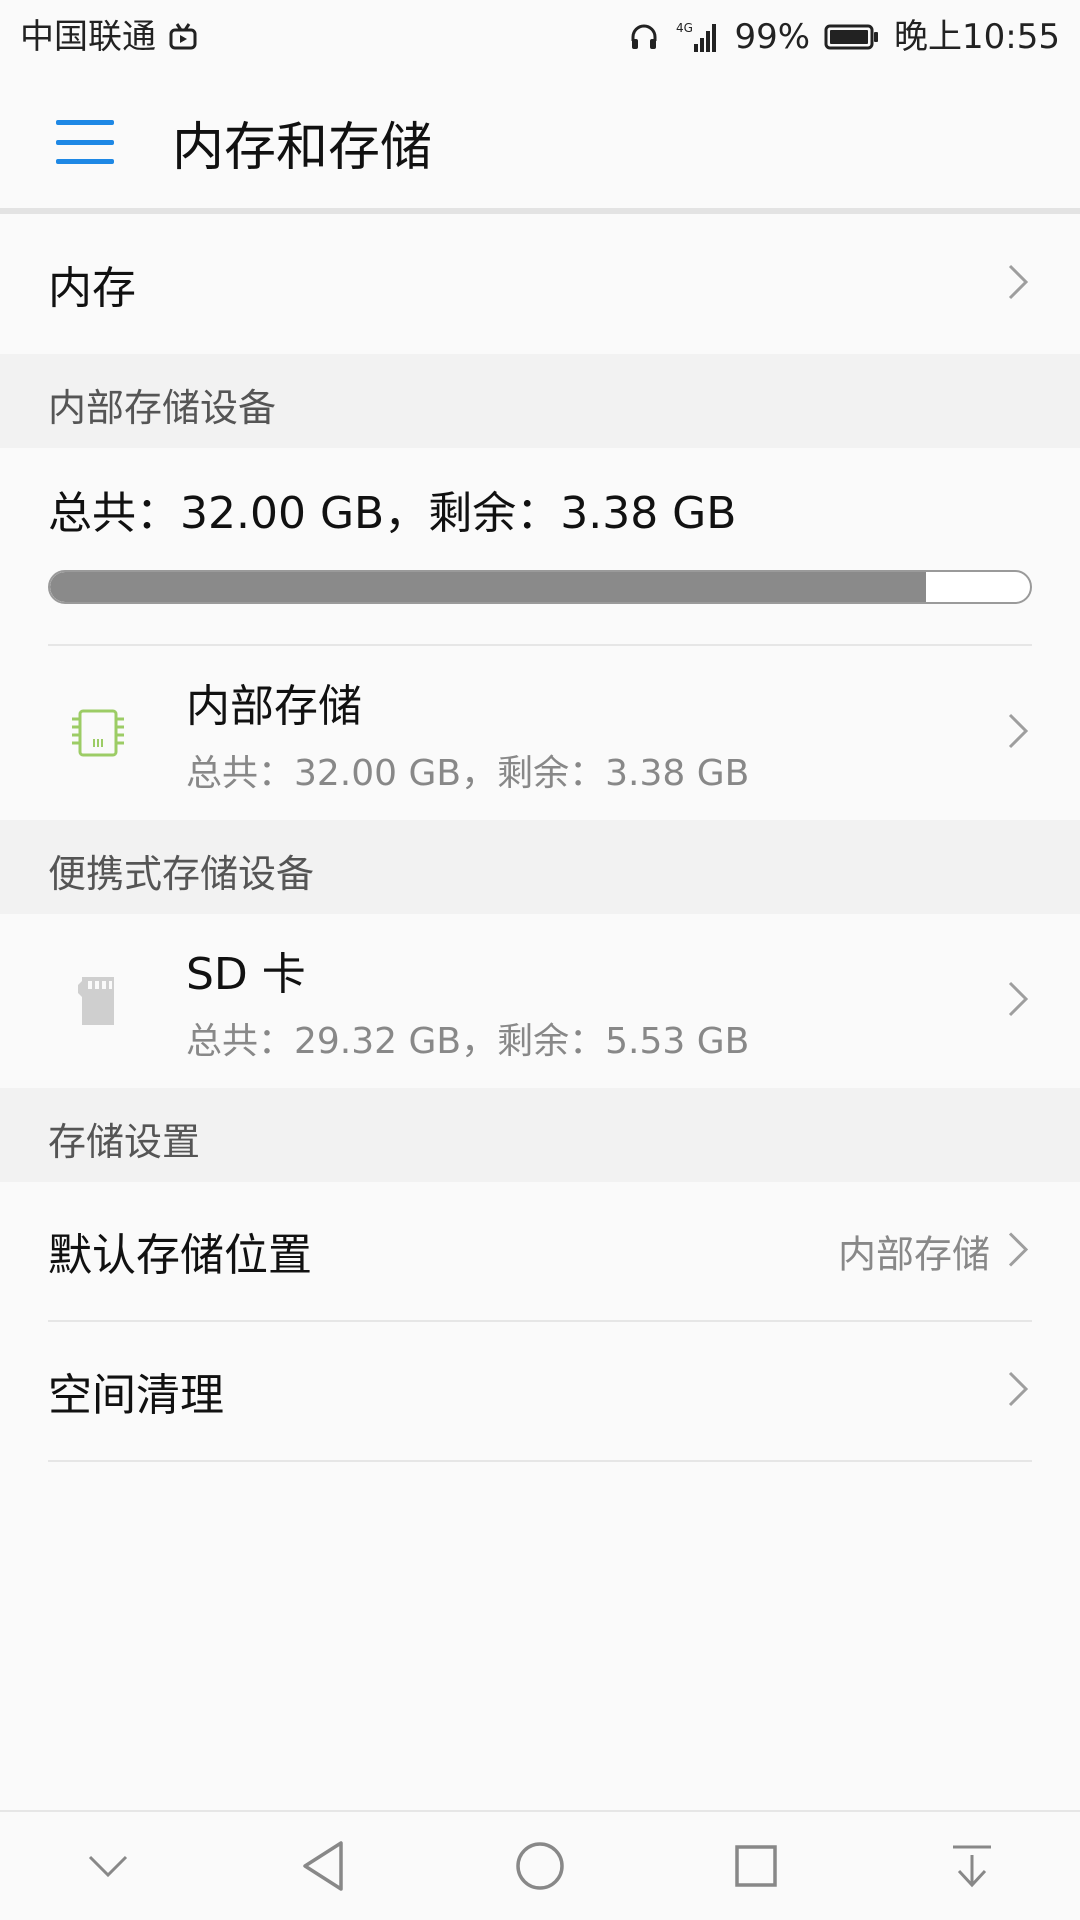 This screenshot has width=1080, height=1920. Describe the element at coordinates (972, 1866) in the screenshot. I see `notification-pull-icon` at that location.